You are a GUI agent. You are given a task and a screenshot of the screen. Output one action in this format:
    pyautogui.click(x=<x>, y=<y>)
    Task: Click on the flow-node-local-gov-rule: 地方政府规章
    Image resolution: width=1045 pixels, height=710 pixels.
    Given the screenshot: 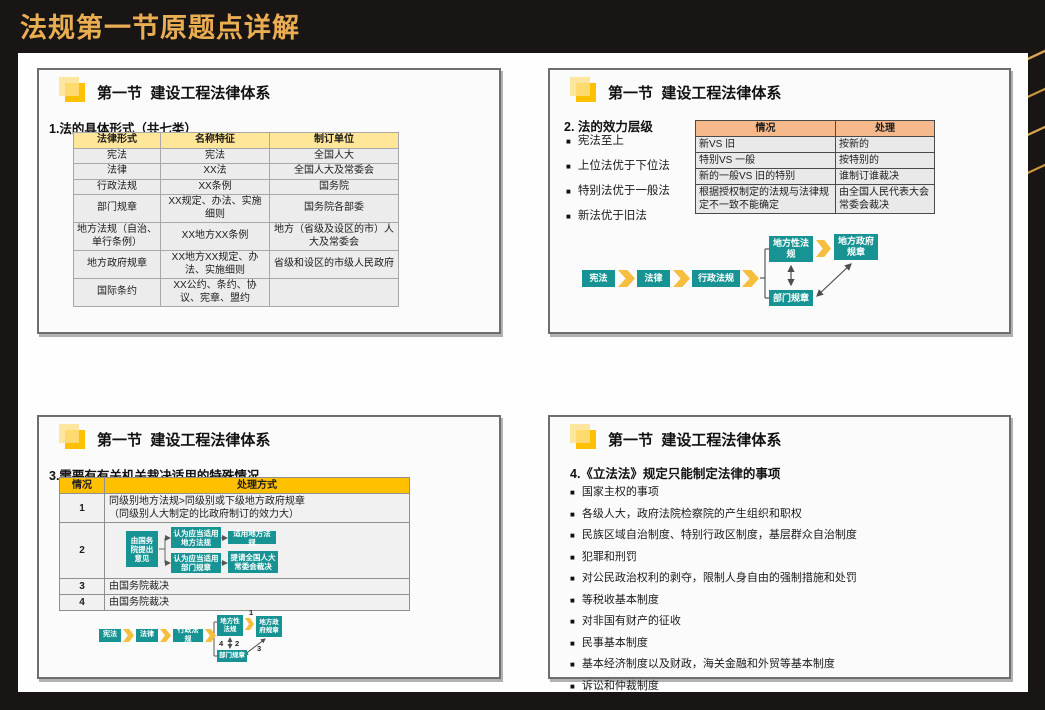 What is the action you would take?
    pyautogui.click(x=269, y=626)
    